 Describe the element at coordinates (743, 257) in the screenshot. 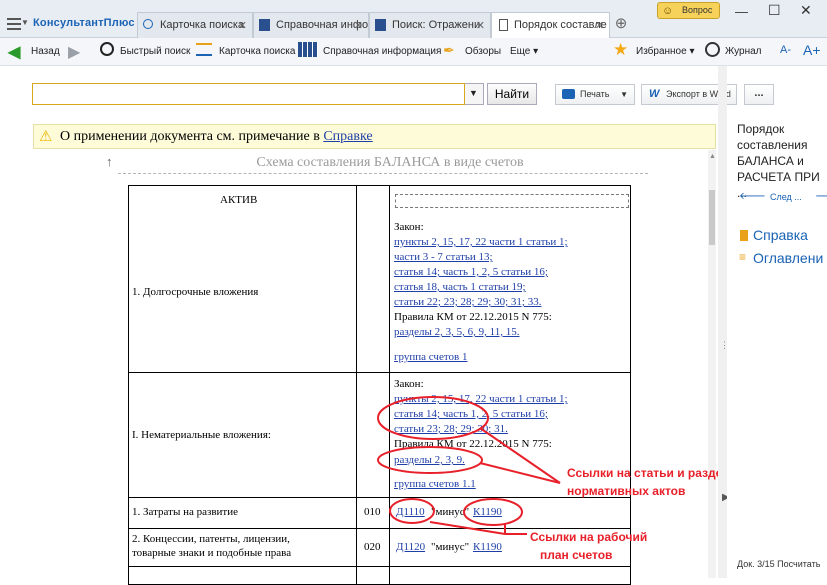

I see `list-icon: ≡` at that location.